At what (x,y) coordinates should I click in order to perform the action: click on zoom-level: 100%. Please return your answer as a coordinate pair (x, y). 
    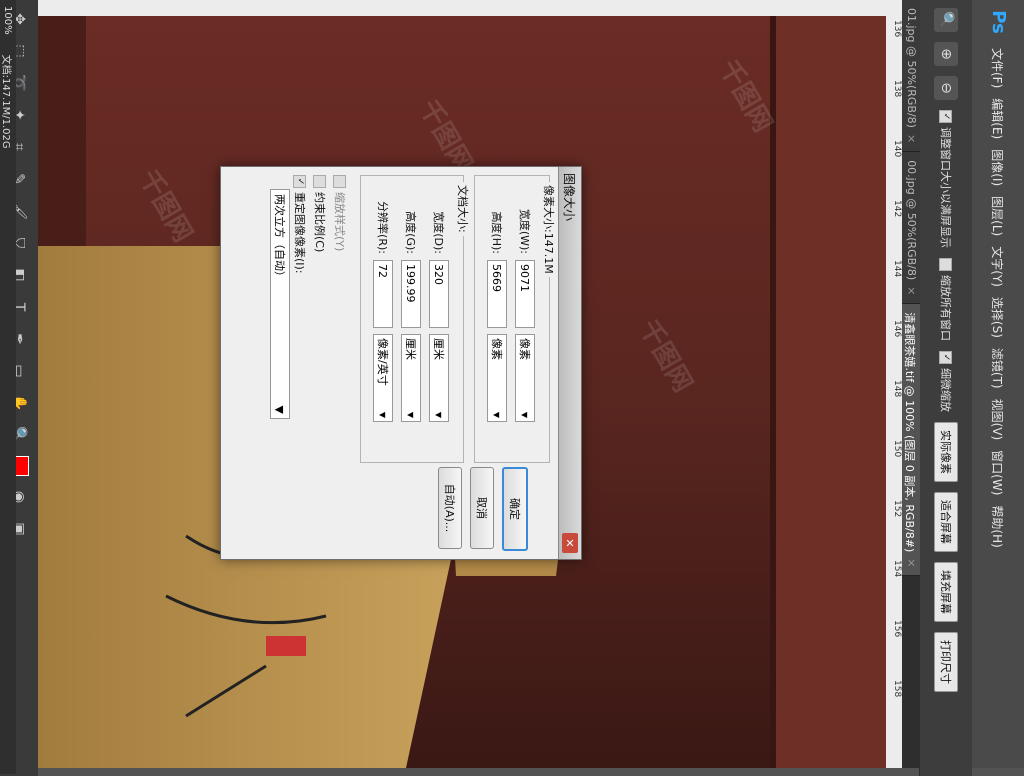
    Looking at the image, I should click on (8, 20).